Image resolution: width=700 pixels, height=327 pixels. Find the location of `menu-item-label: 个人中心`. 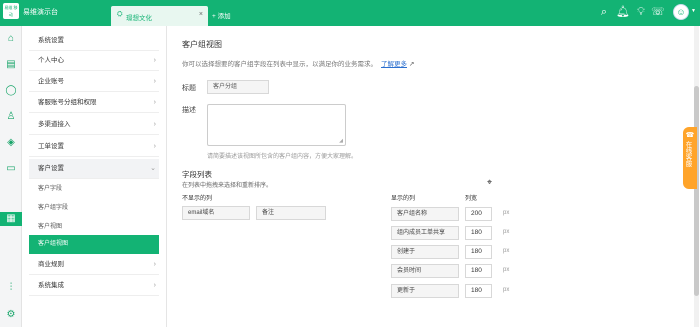

menu-item-label: 个人中心 is located at coordinates (51, 60).